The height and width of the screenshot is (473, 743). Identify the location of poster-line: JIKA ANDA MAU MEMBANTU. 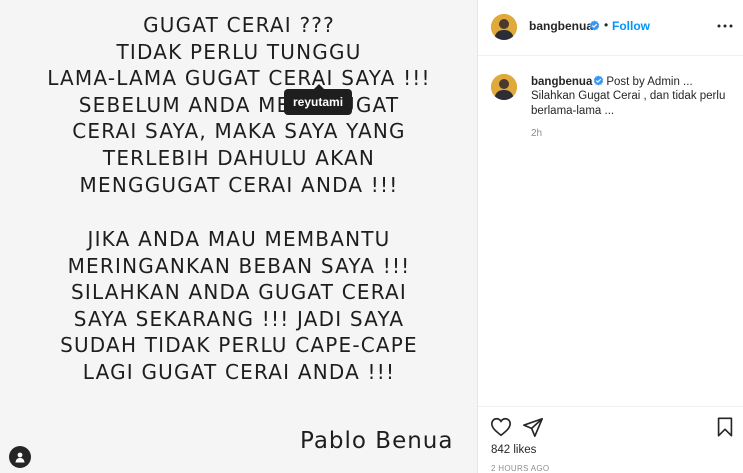
(239, 239).